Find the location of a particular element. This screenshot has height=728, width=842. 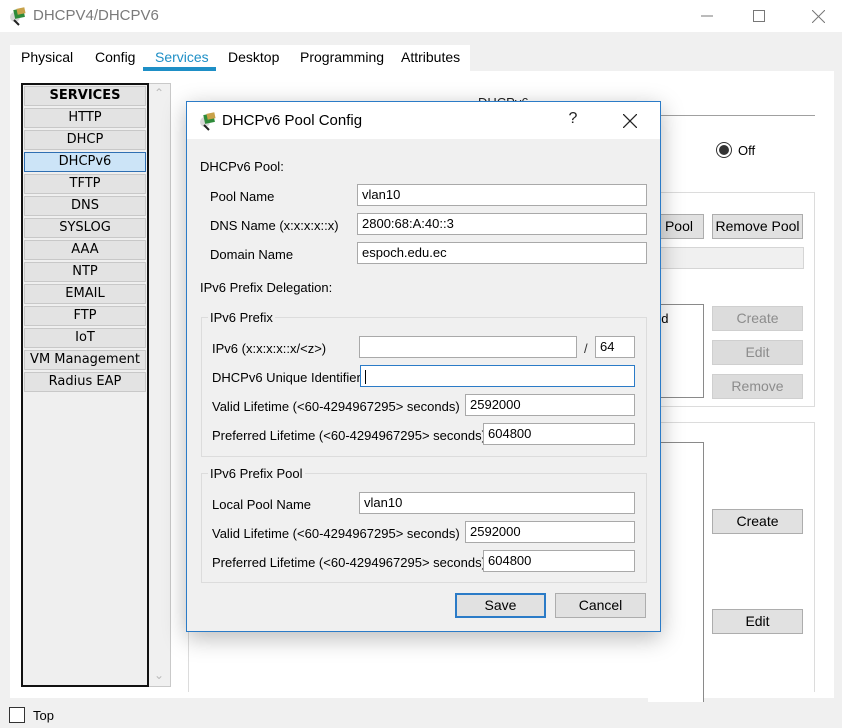

prefix-length-input: 64 is located at coordinates (615, 347).